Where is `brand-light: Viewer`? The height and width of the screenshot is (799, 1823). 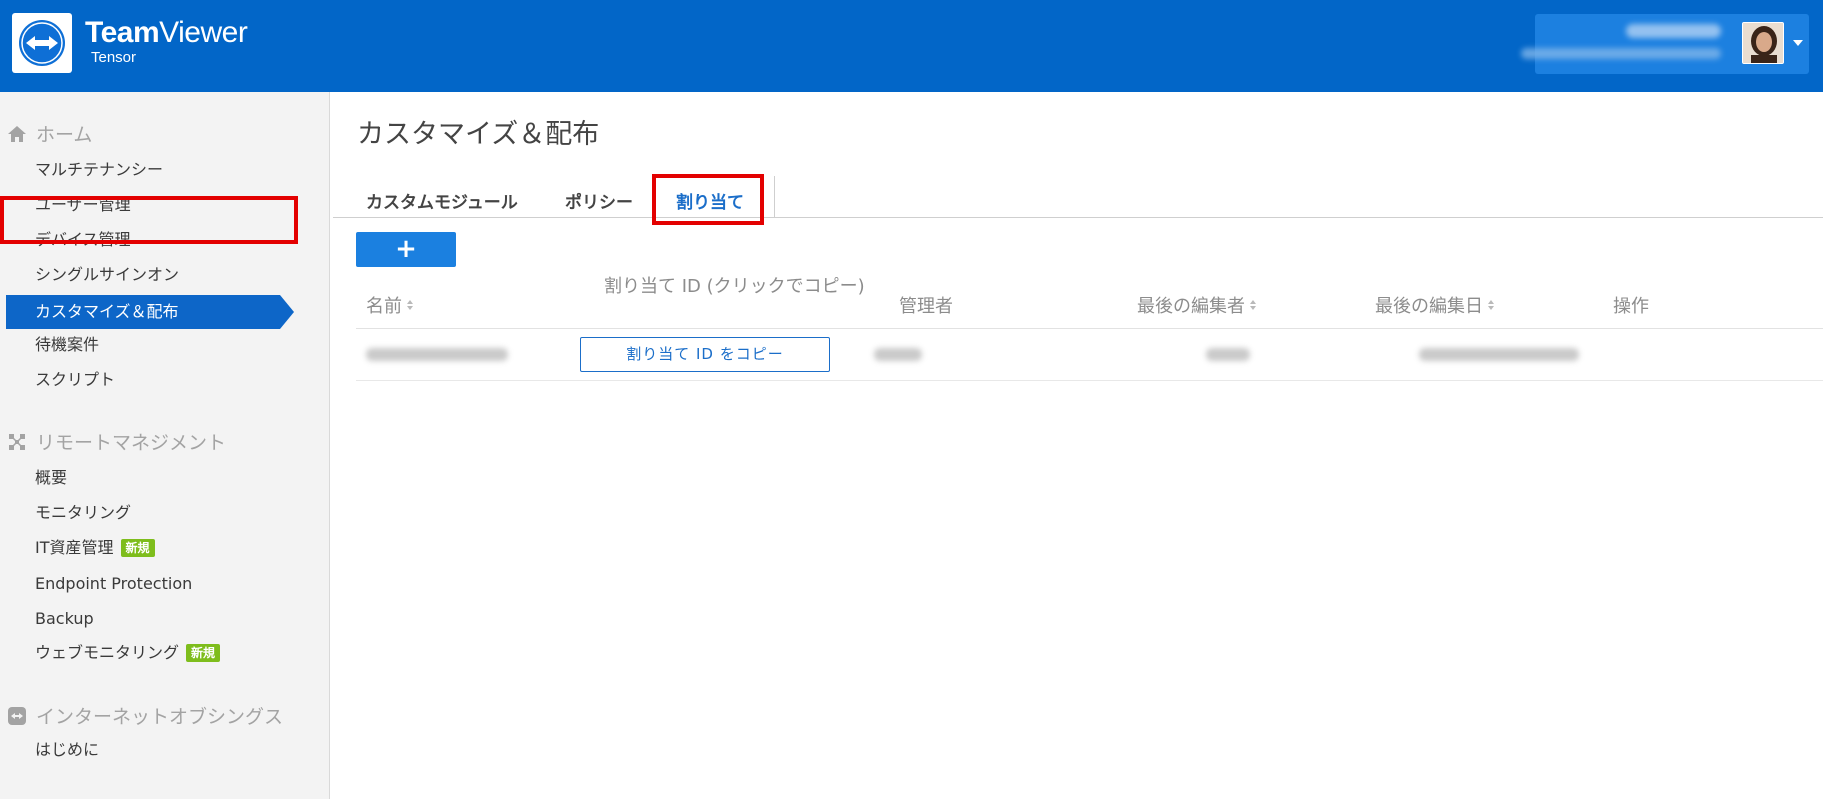
brand-light: Viewer is located at coordinates (203, 32).